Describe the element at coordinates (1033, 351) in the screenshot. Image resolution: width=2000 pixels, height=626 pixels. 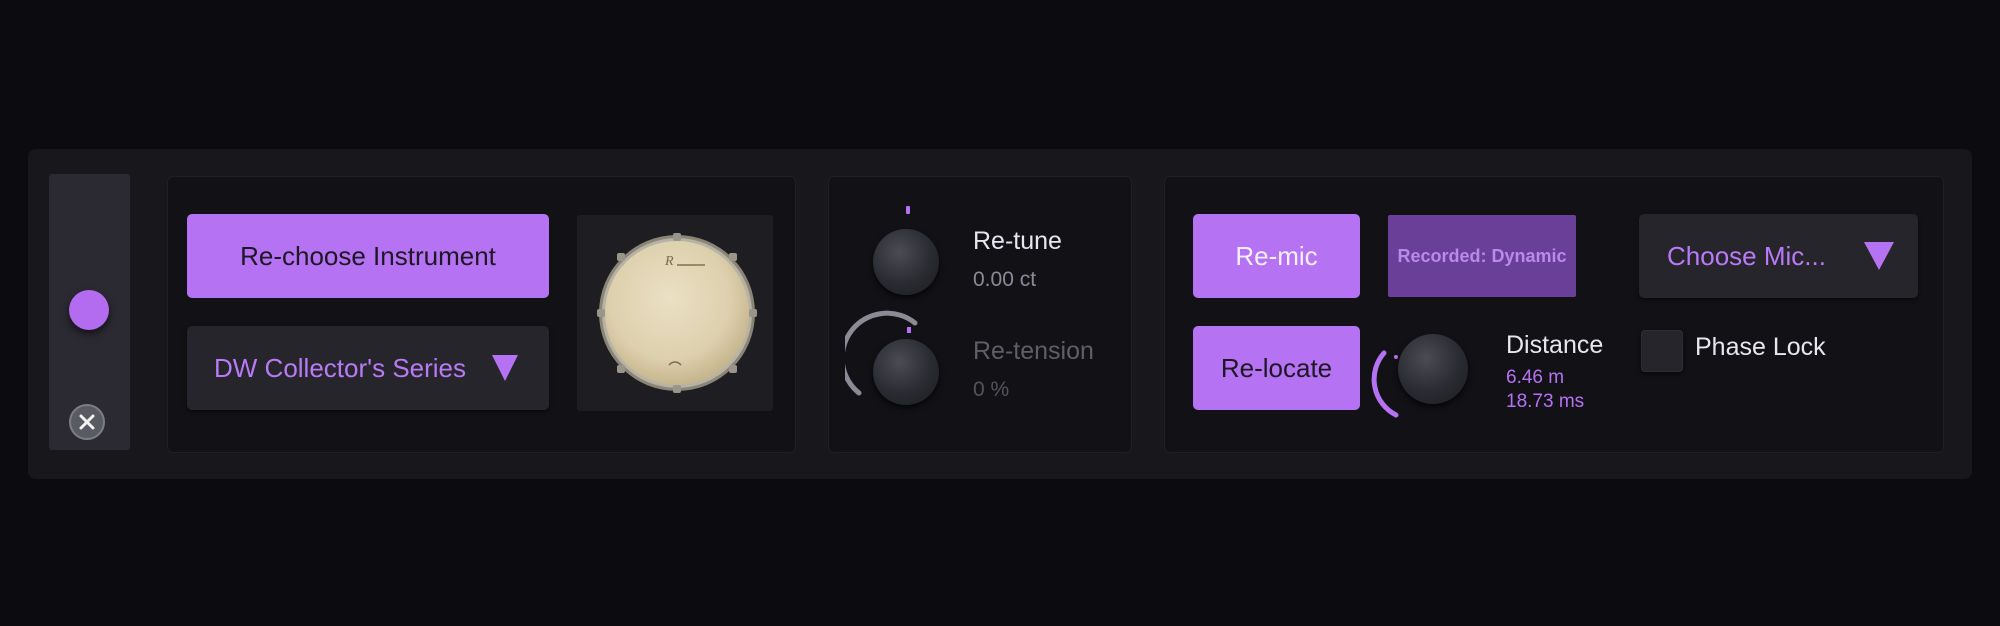
I see `retension-label: Re-tension` at that location.